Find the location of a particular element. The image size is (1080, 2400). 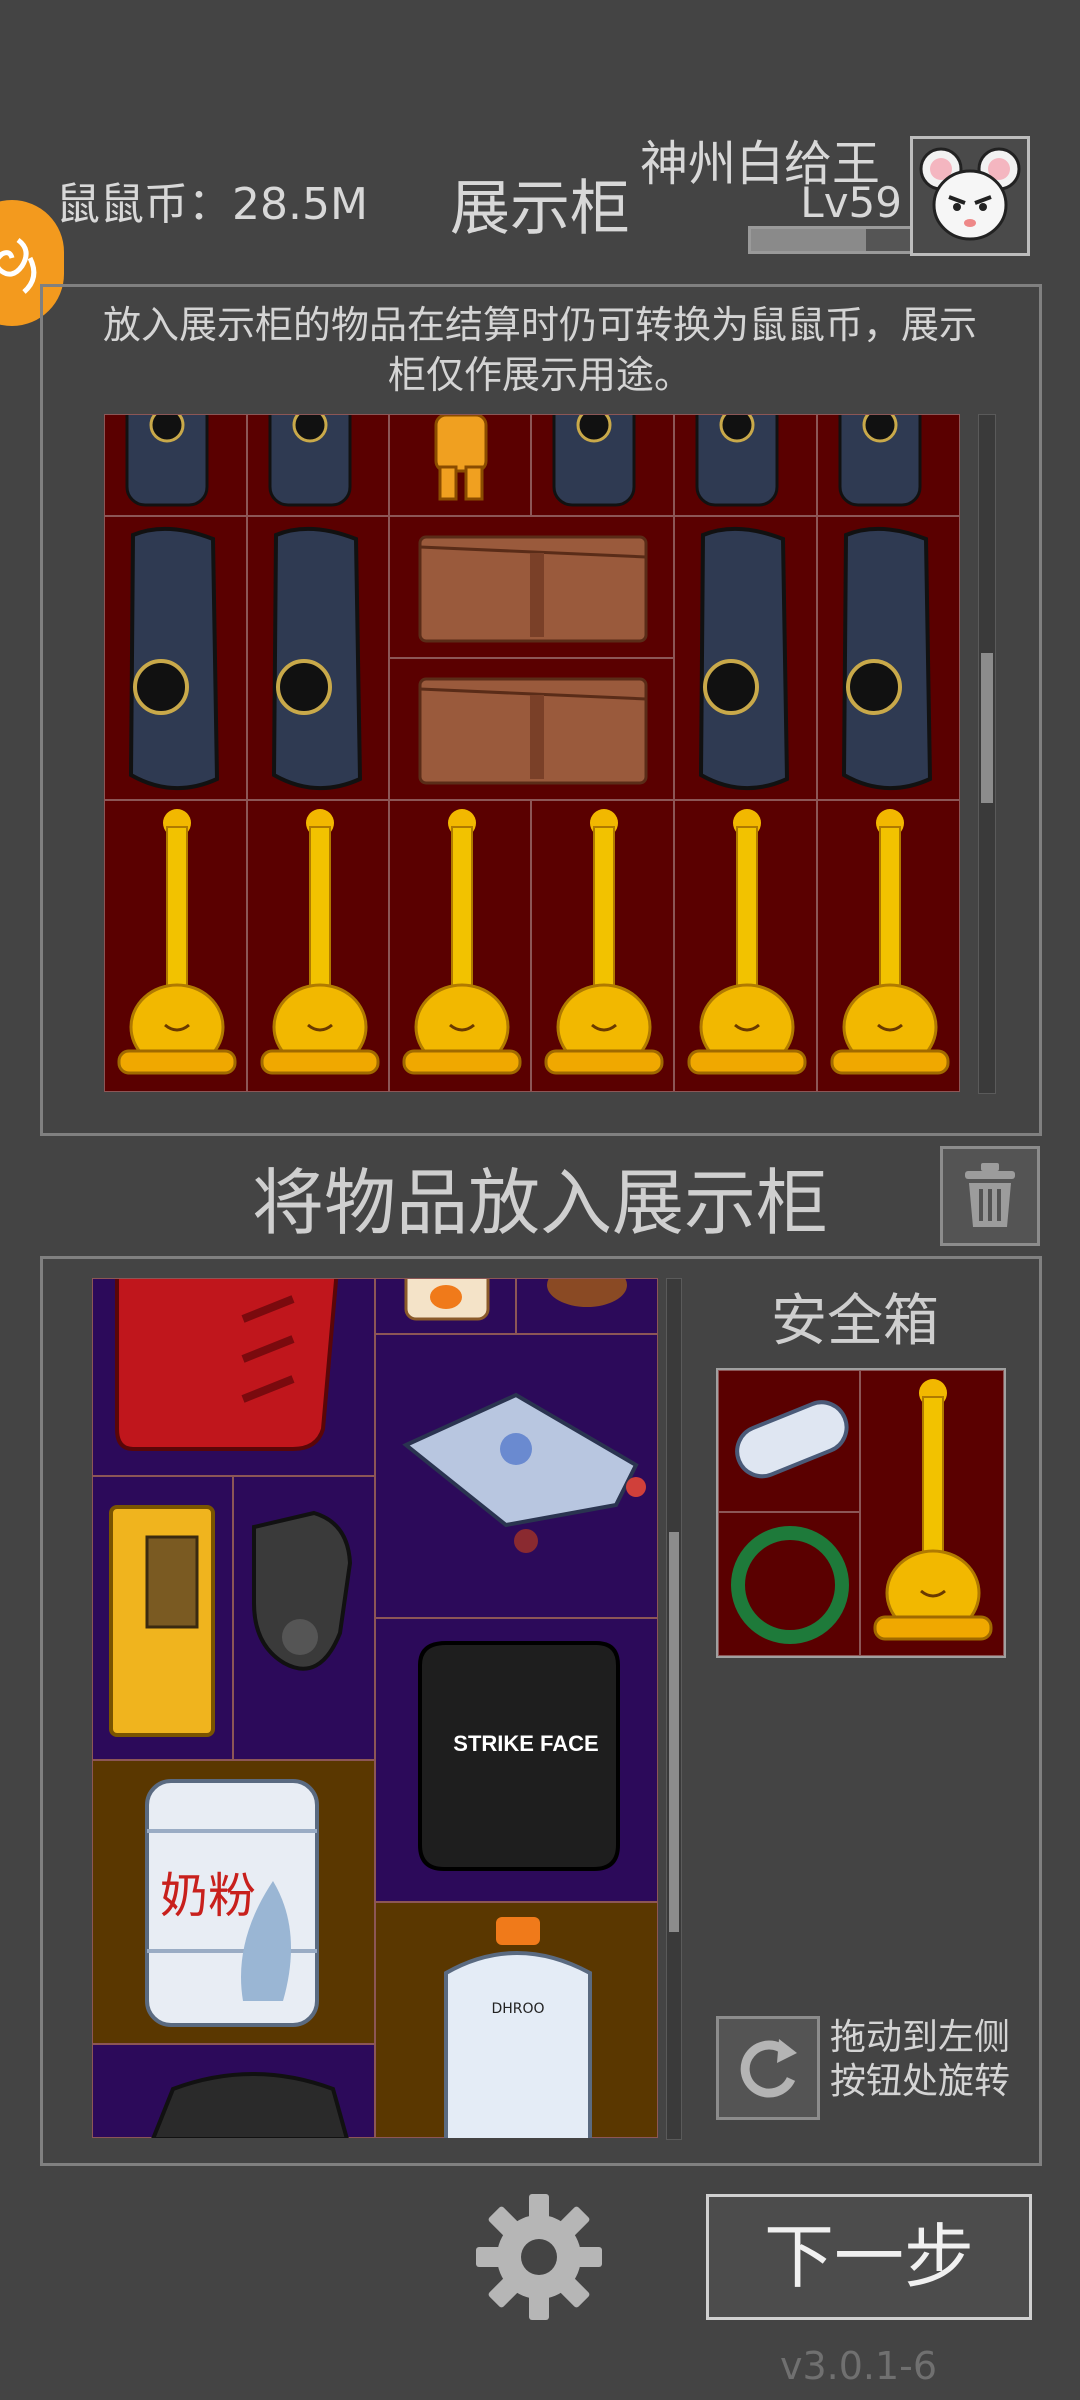

settings-button is located at coordinates (539, 2257).